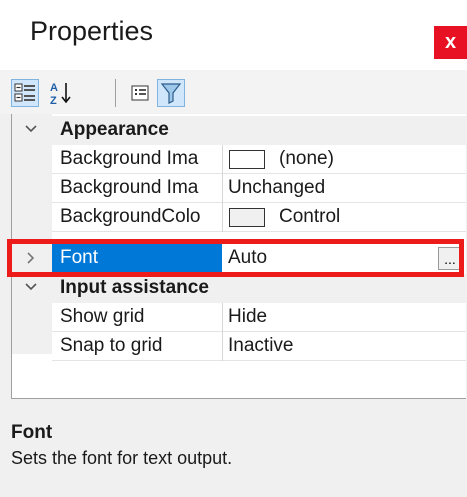 Image resolution: width=467 pixels, height=497 pixels. What do you see at coordinates (247, 159) in the screenshot?
I see `image-swatch` at bounding box center [247, 159].